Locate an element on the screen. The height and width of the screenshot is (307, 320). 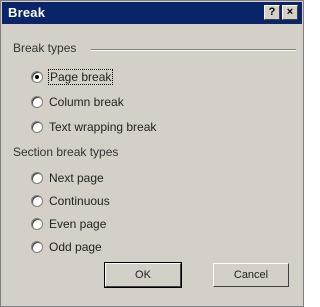
radio-text-wrapping-break: Text wrapping break is located at coordinates (93, 127).